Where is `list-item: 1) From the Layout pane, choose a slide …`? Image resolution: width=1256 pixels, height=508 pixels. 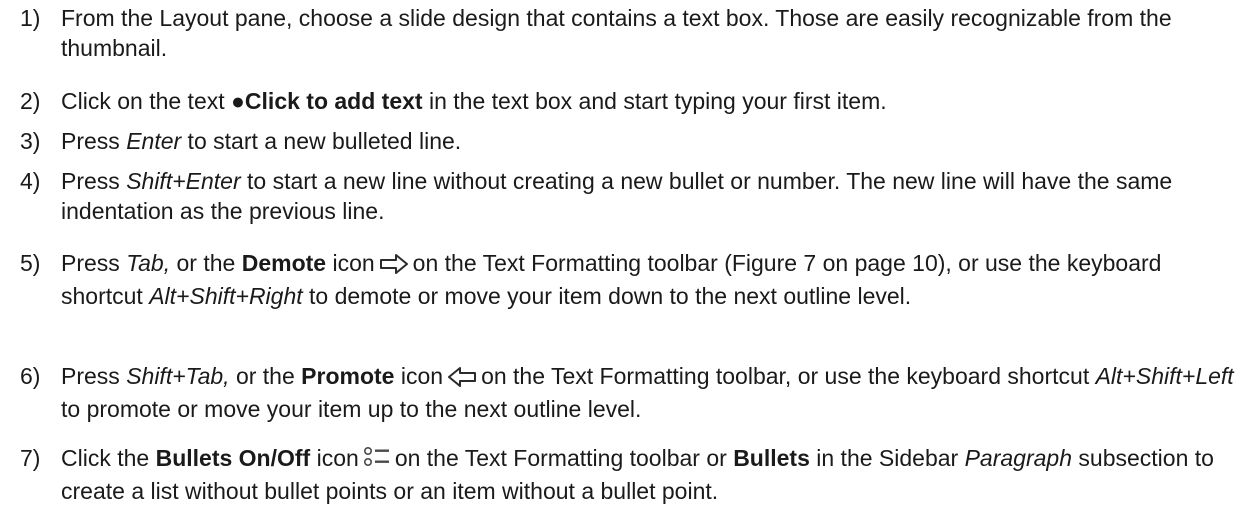 list-item: 1) From the Layout pane, choose a slide … is located at coordinates (620, 33).